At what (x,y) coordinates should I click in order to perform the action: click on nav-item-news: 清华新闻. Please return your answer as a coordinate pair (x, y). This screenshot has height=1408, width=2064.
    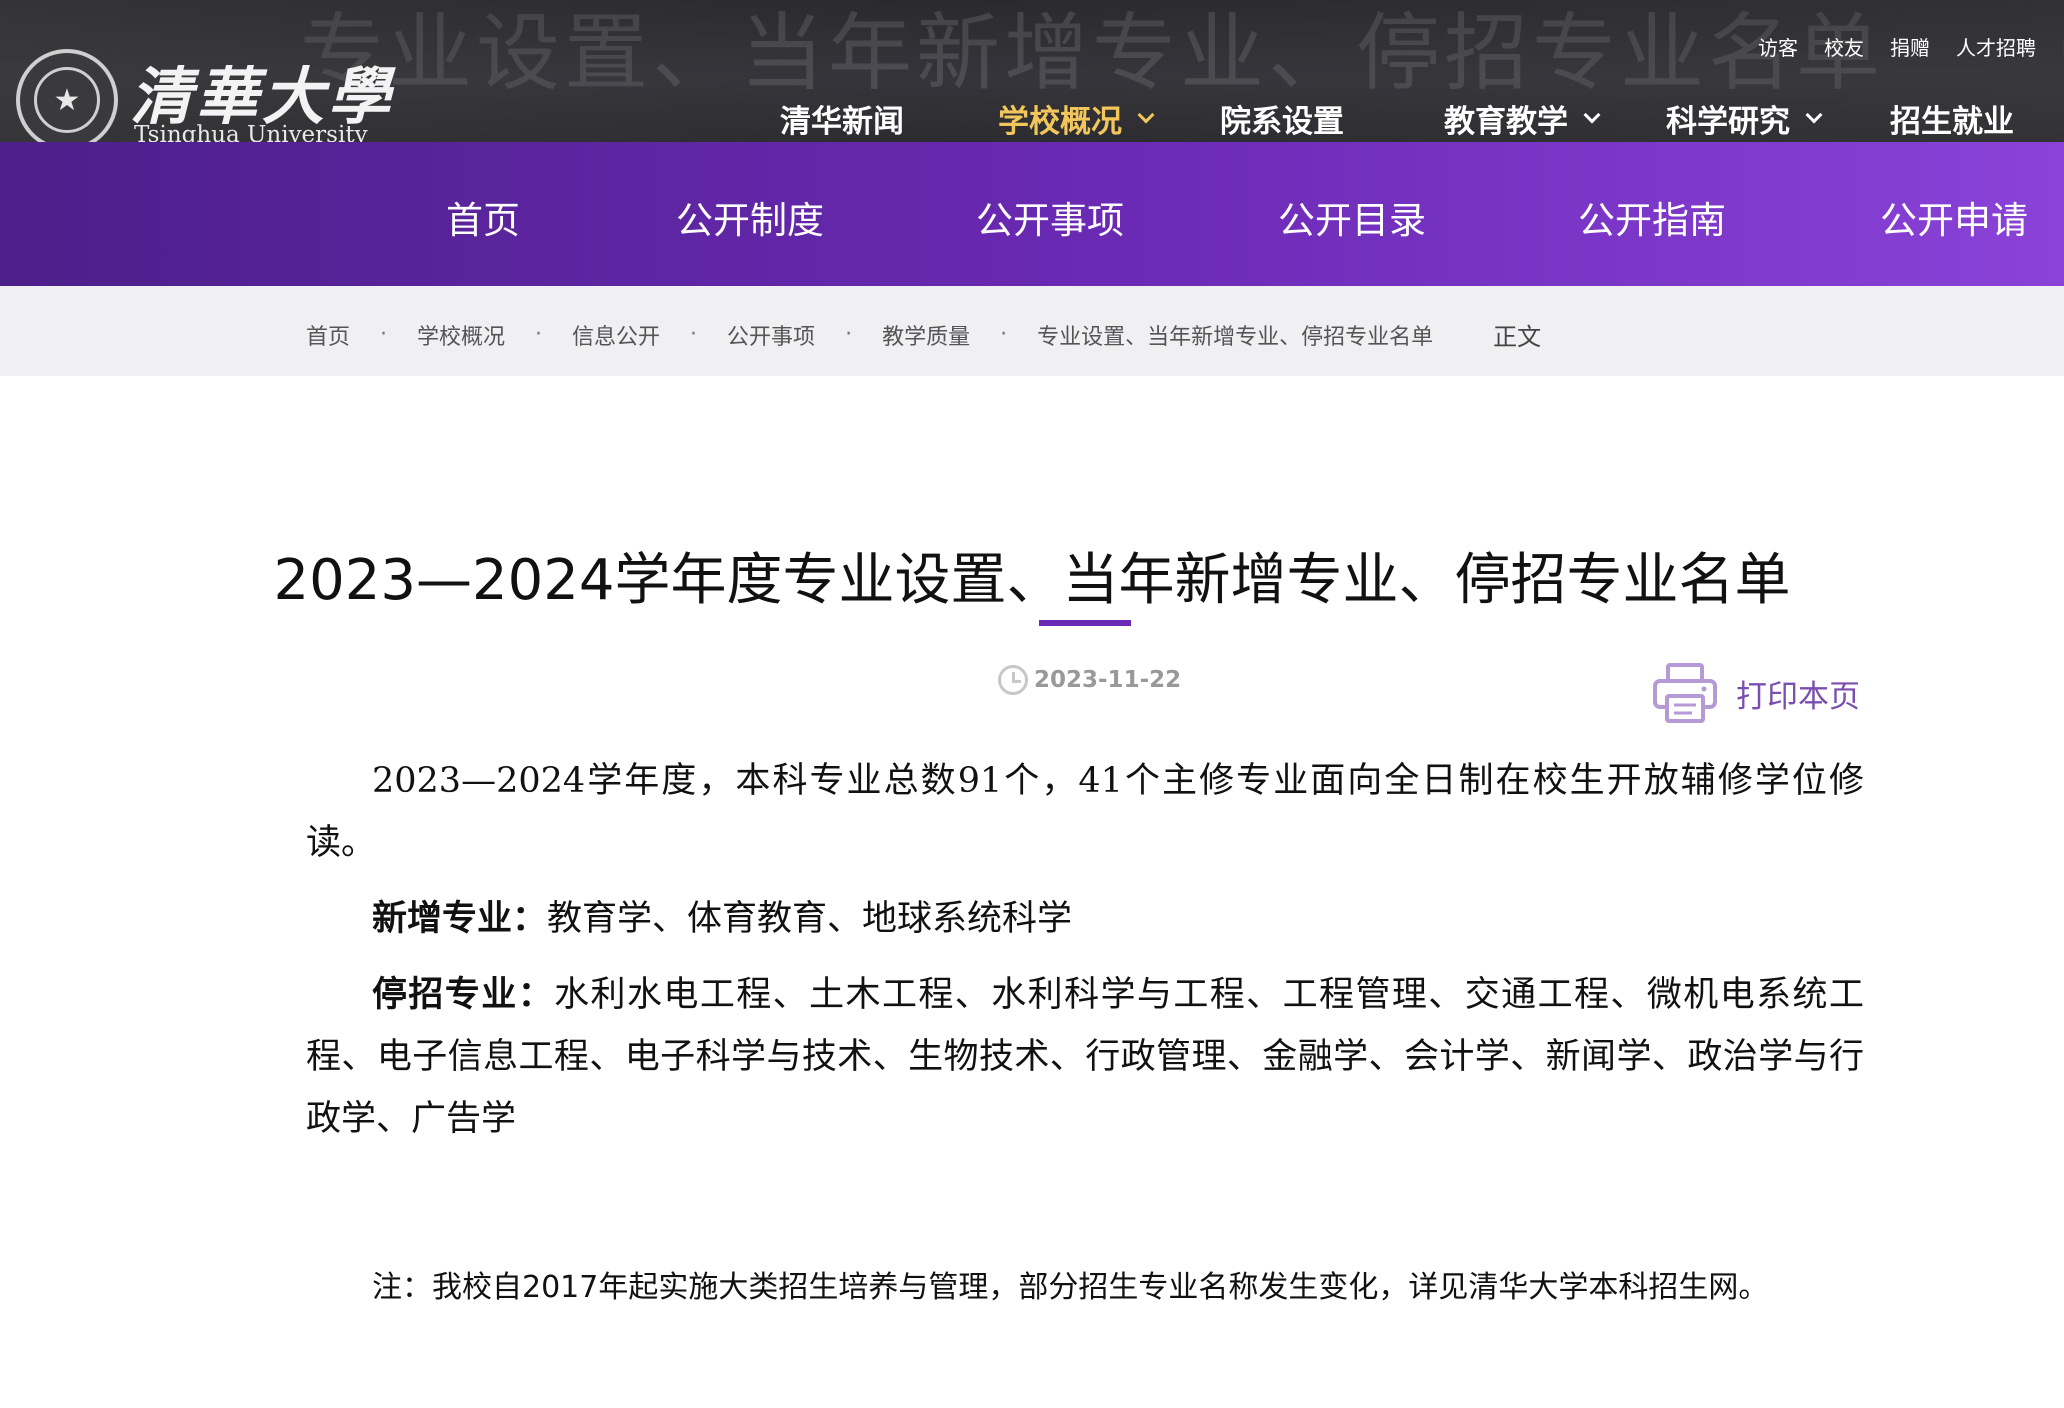
    Looking at the image, I should click on (889, 118).